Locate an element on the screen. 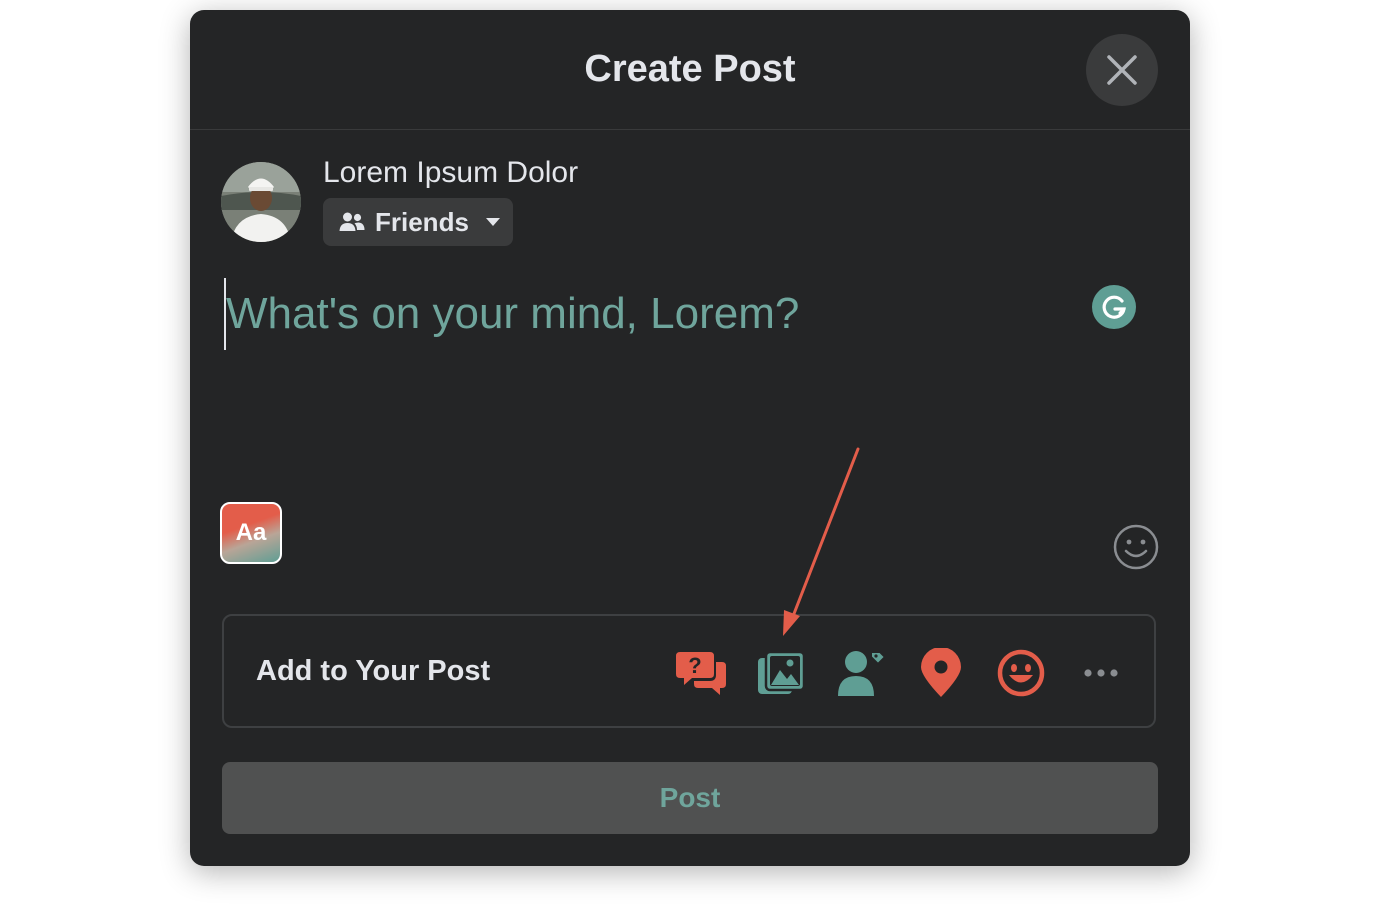  smiley-icon is located at coordinates (1136, 547).